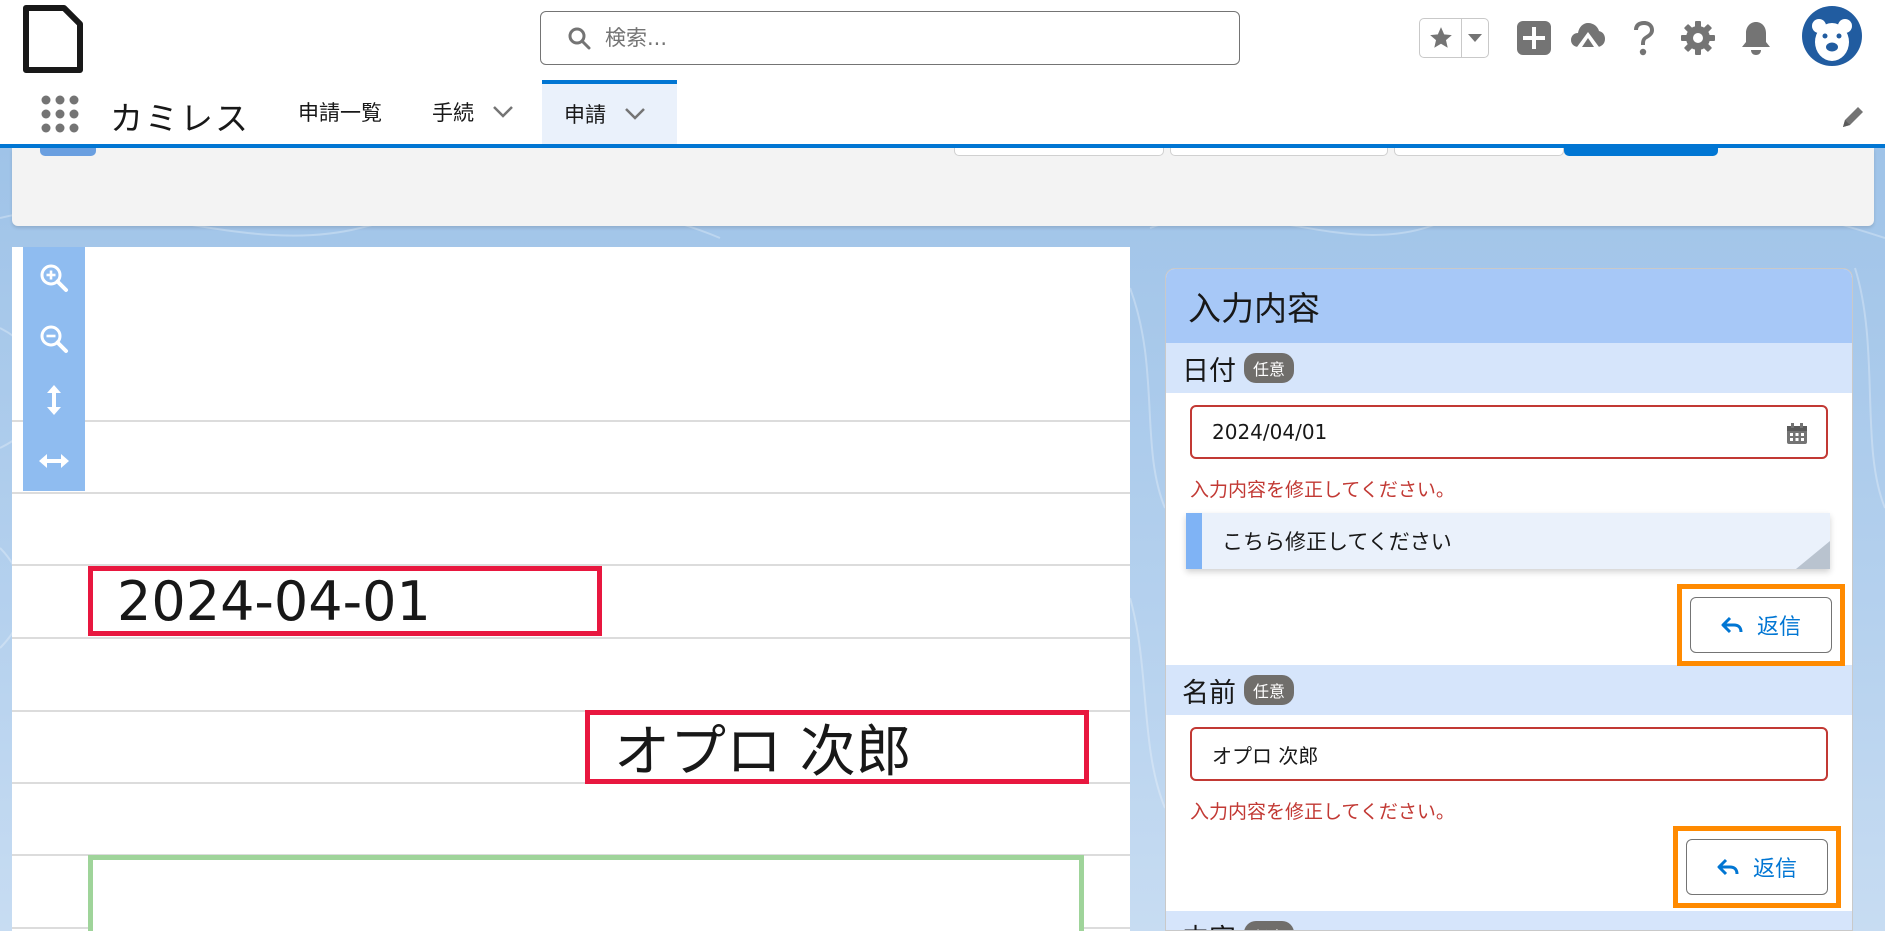 Image resolution: width=1885 pixels, height=931 pixels. I want to click on date-input: 2024/04/01, so click(1509, 432).